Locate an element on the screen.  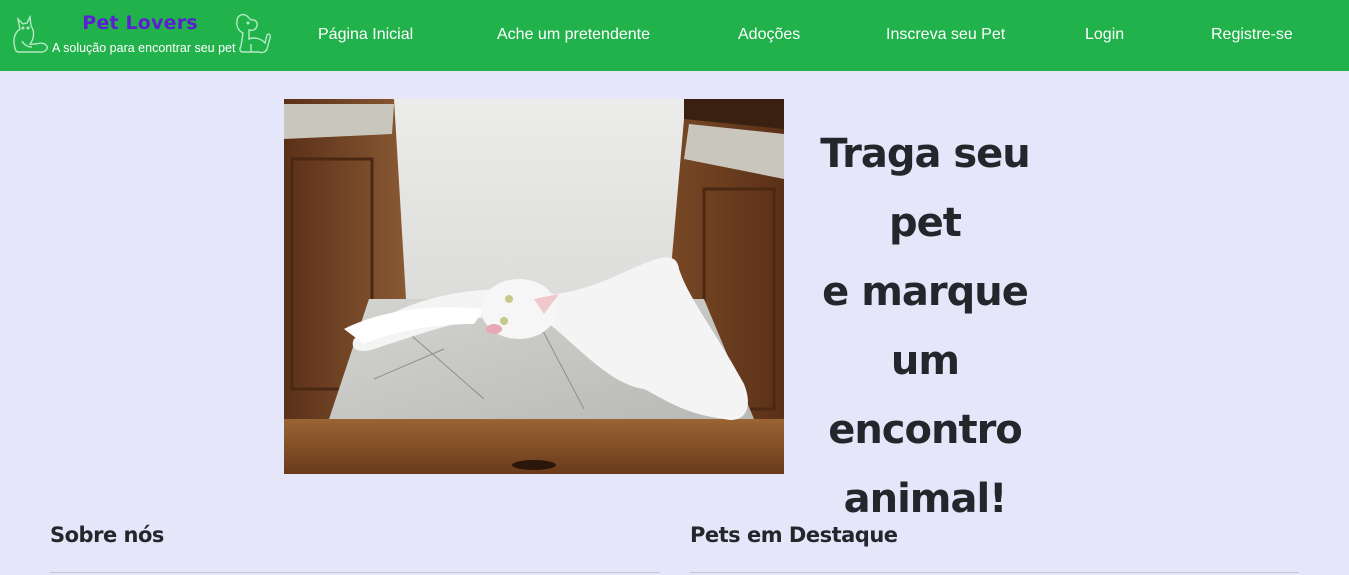
hero-line-3: encontro is located at coordinates (925, 430).